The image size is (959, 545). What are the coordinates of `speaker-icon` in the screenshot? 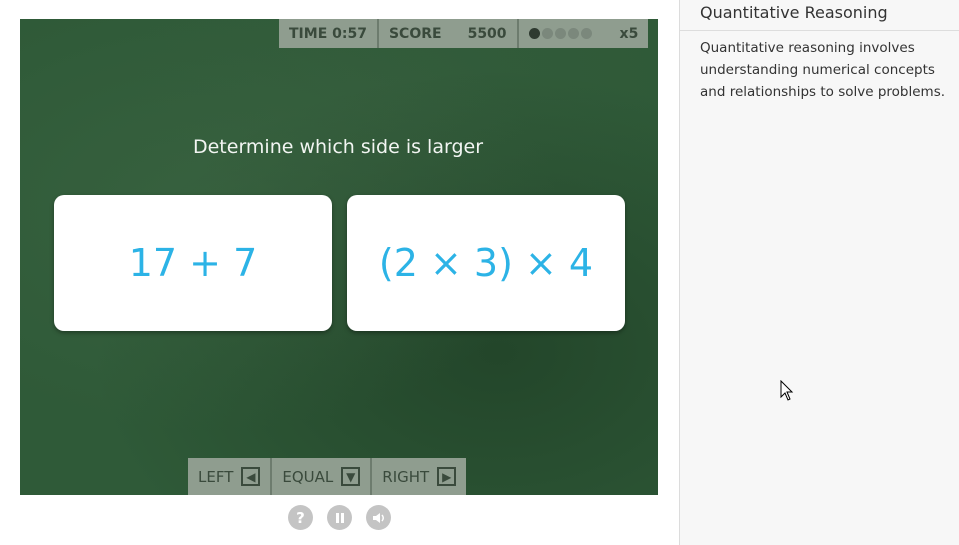 It's located at (378, 517).